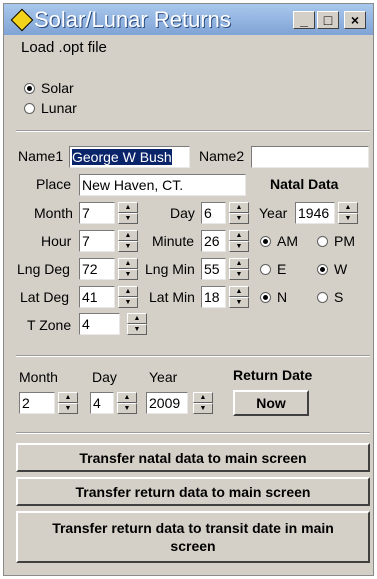 Image resolution: width=377 pixels, height=579 pixels. What do you see at coordinates (193, 457) in the screenshot?
I see `transfer-natal-button: Transfer natal data to main screen` at bounding box center [193, 457].